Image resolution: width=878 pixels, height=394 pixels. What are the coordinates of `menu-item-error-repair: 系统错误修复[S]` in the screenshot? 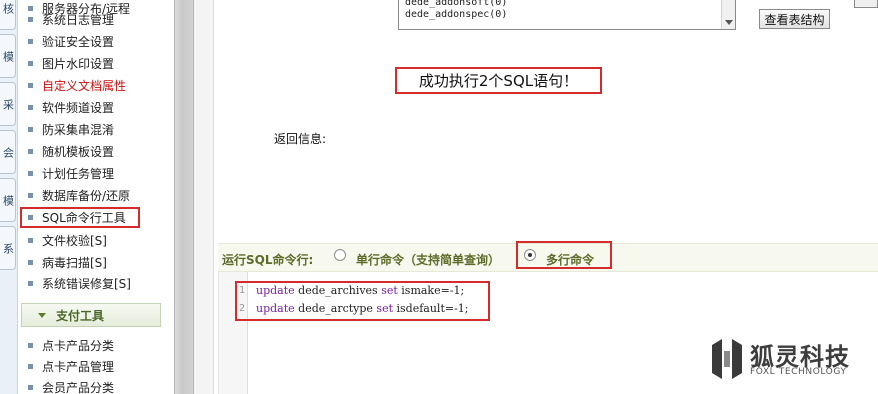 It's located at (96, 283).